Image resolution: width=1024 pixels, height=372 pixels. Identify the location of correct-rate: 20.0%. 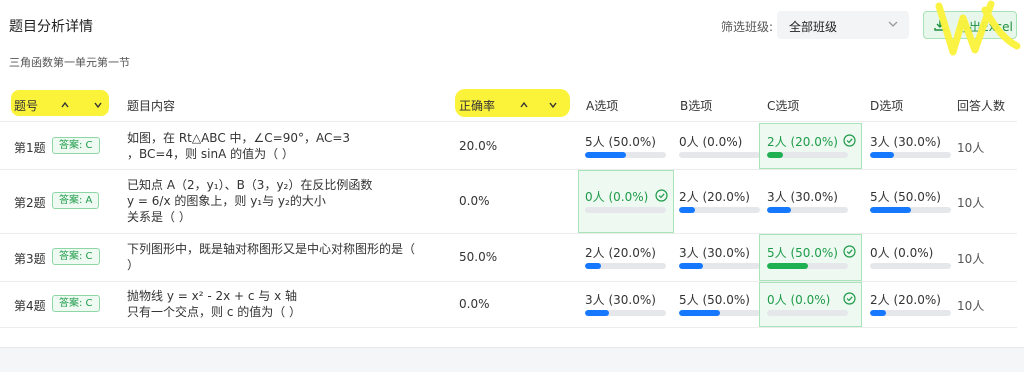
(478, 145).